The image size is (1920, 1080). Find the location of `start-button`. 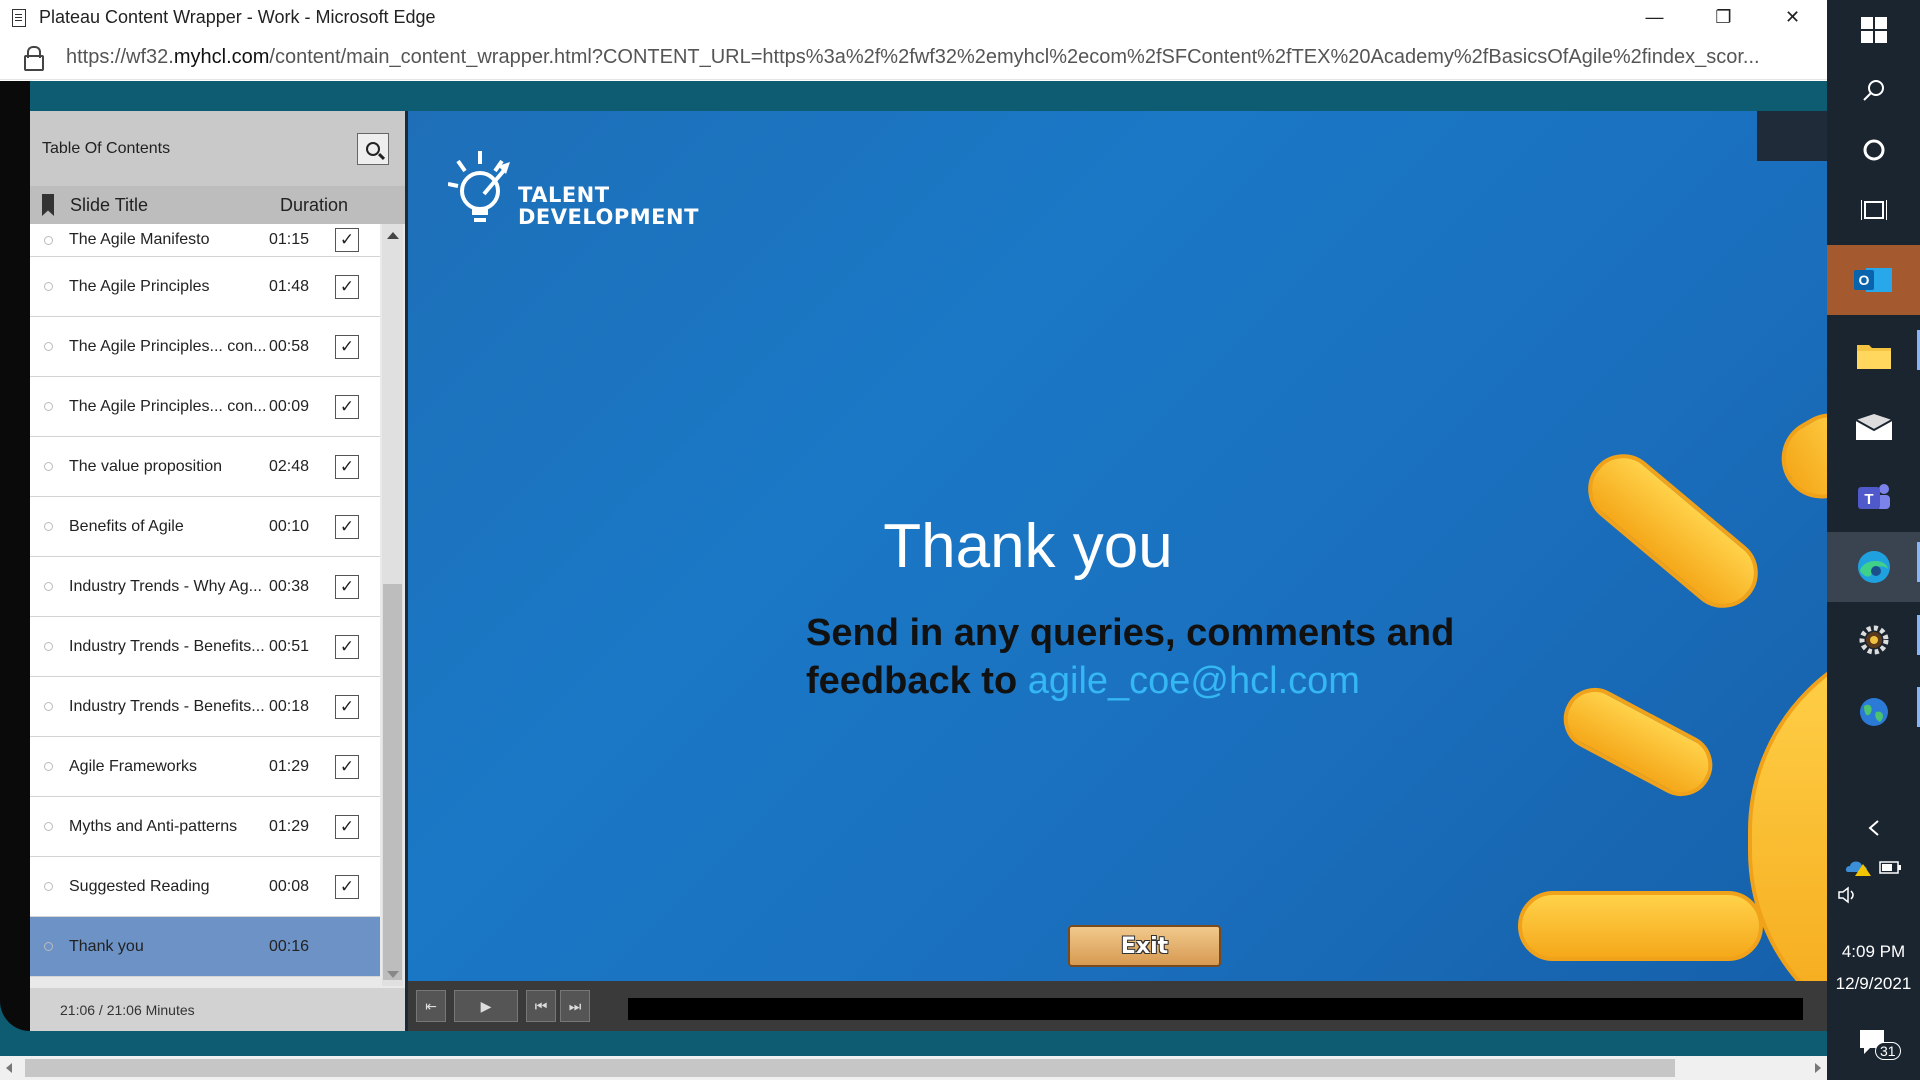

start-button is located at coordinates (1873, 30).